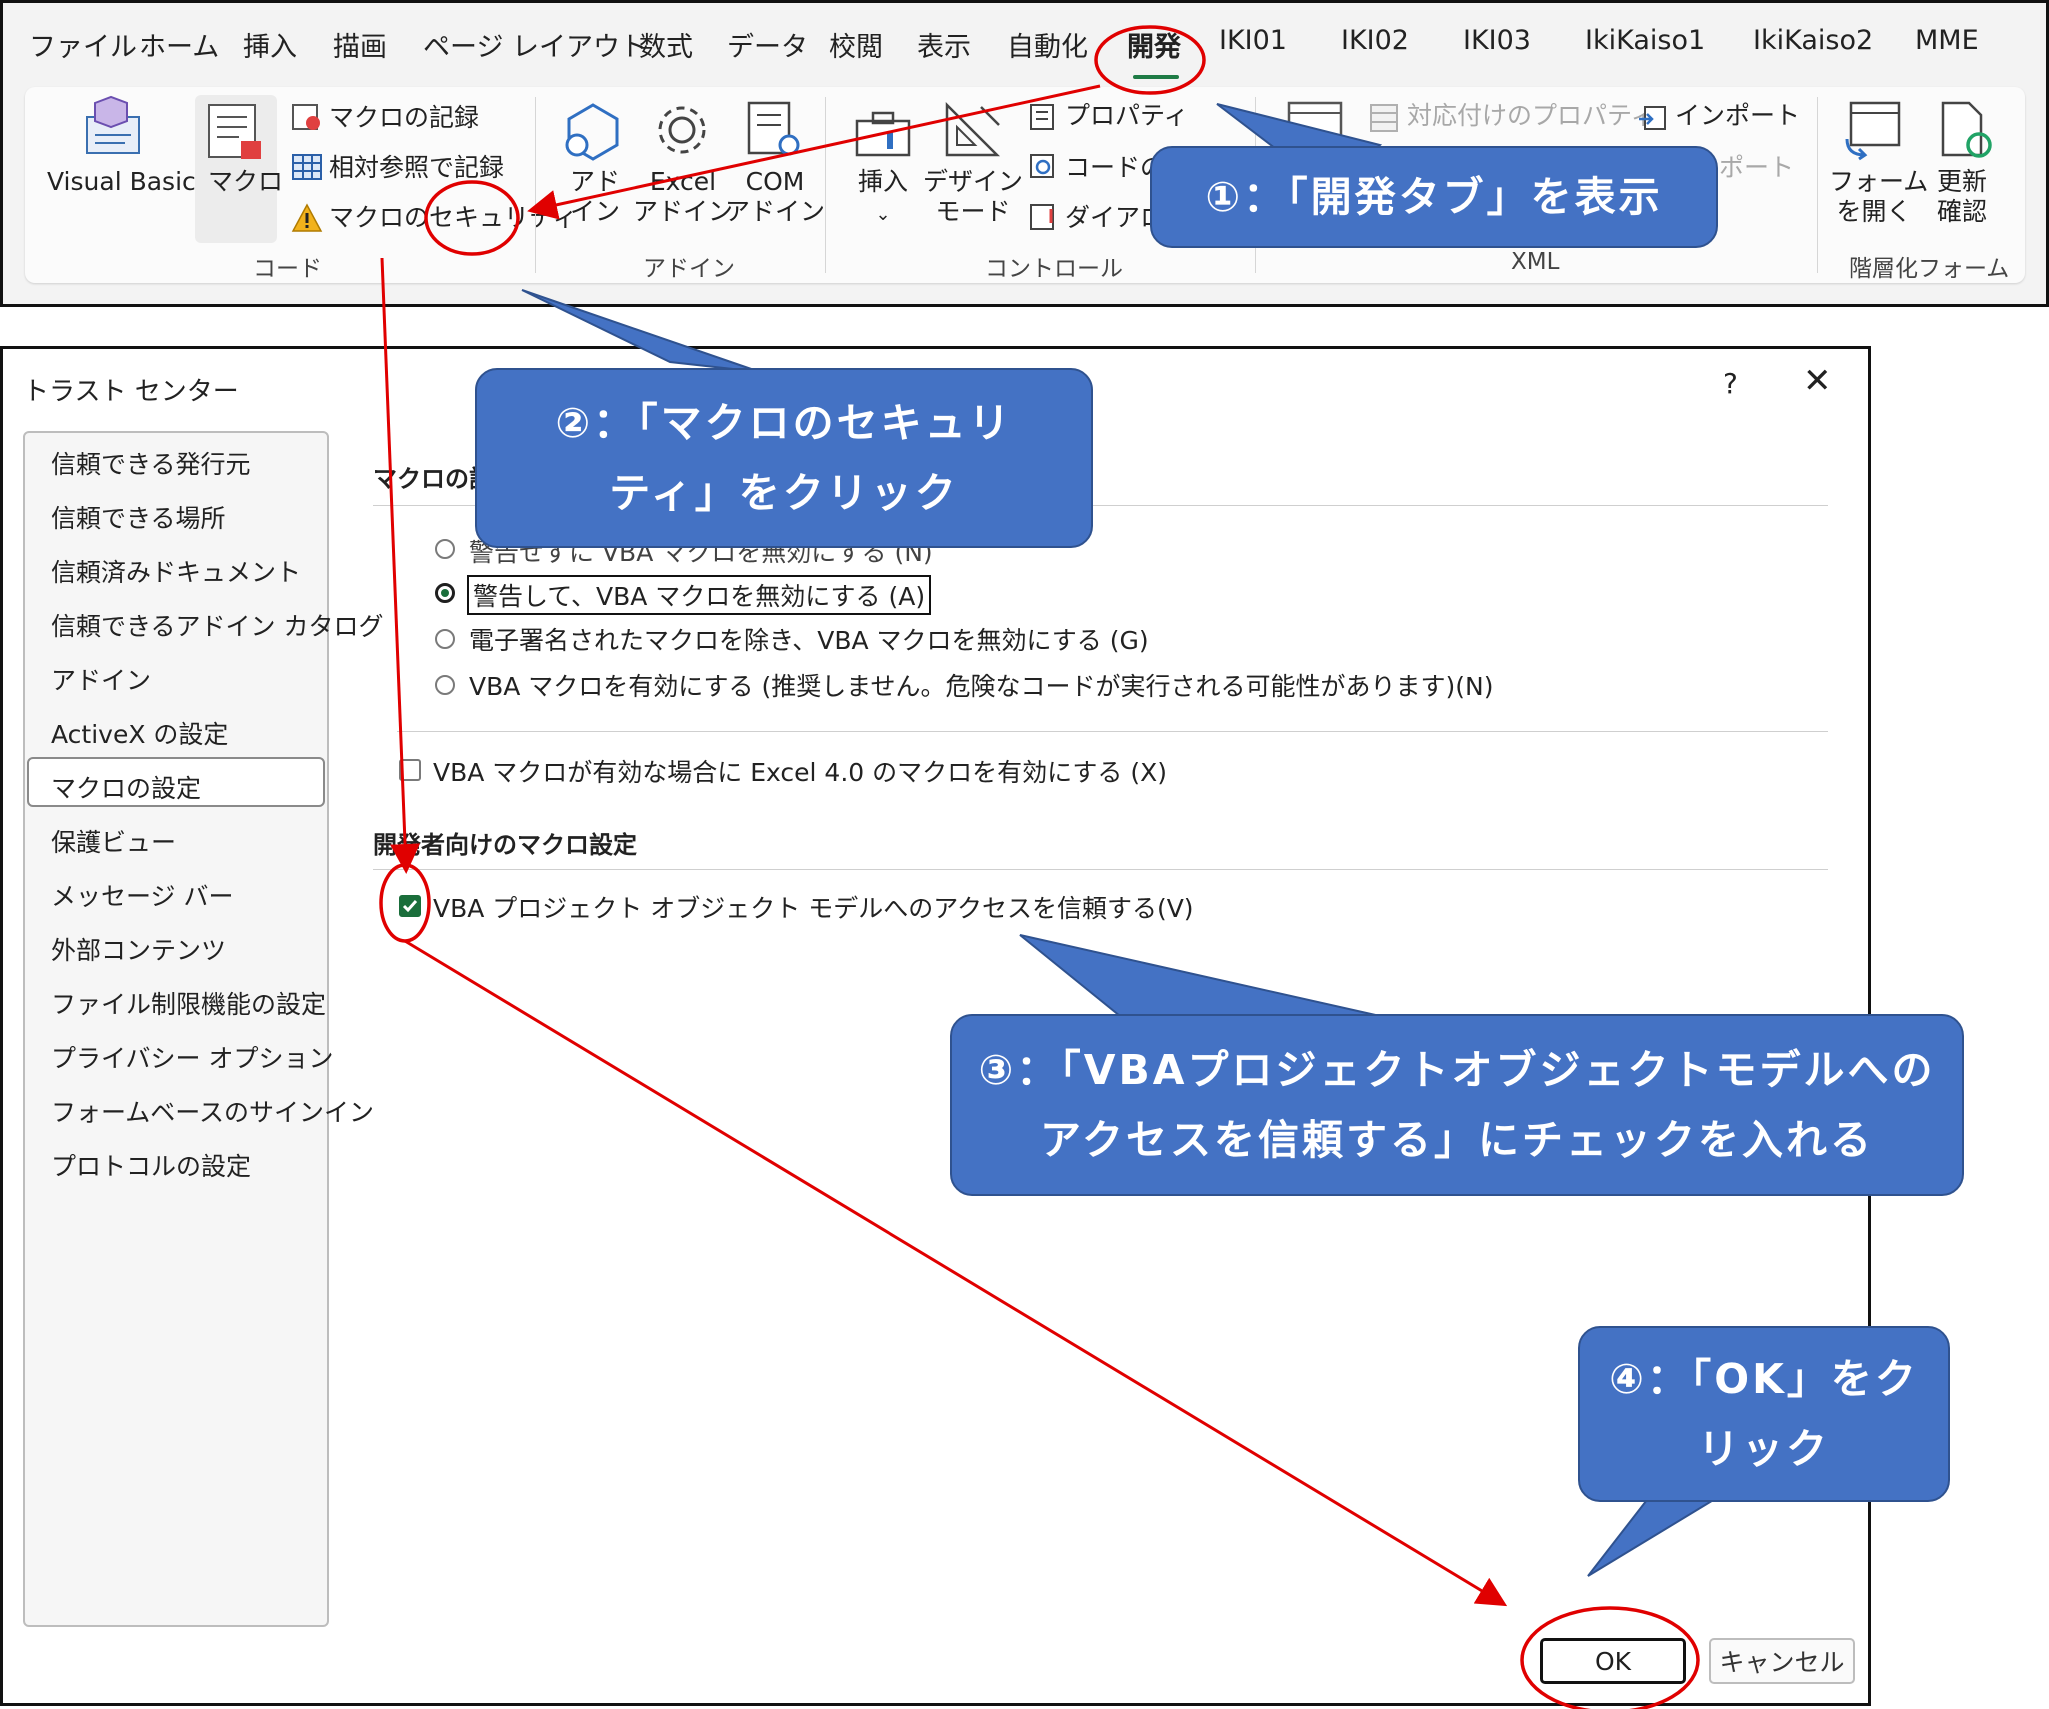  I want to click on callout-step-3-line-2: アクセスを信頼する」にチェックを入れる, so click(1457, 1140).